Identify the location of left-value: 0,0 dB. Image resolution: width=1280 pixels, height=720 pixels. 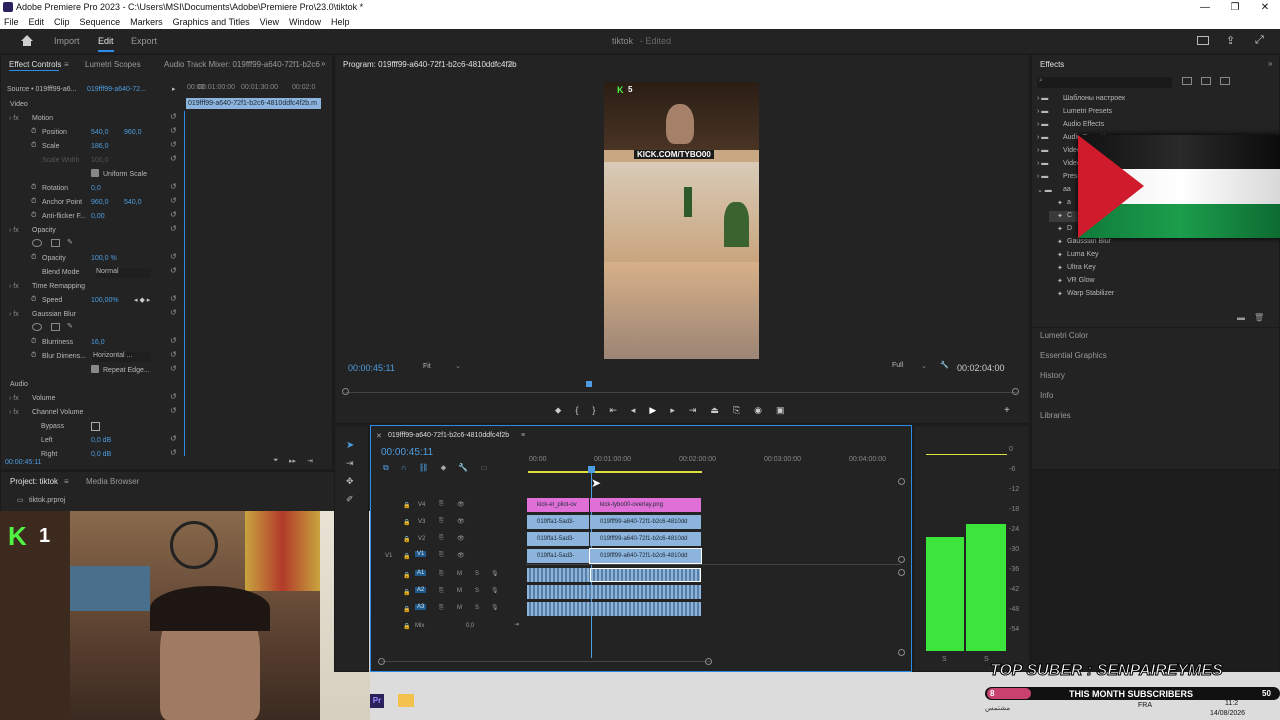
(101, 440).